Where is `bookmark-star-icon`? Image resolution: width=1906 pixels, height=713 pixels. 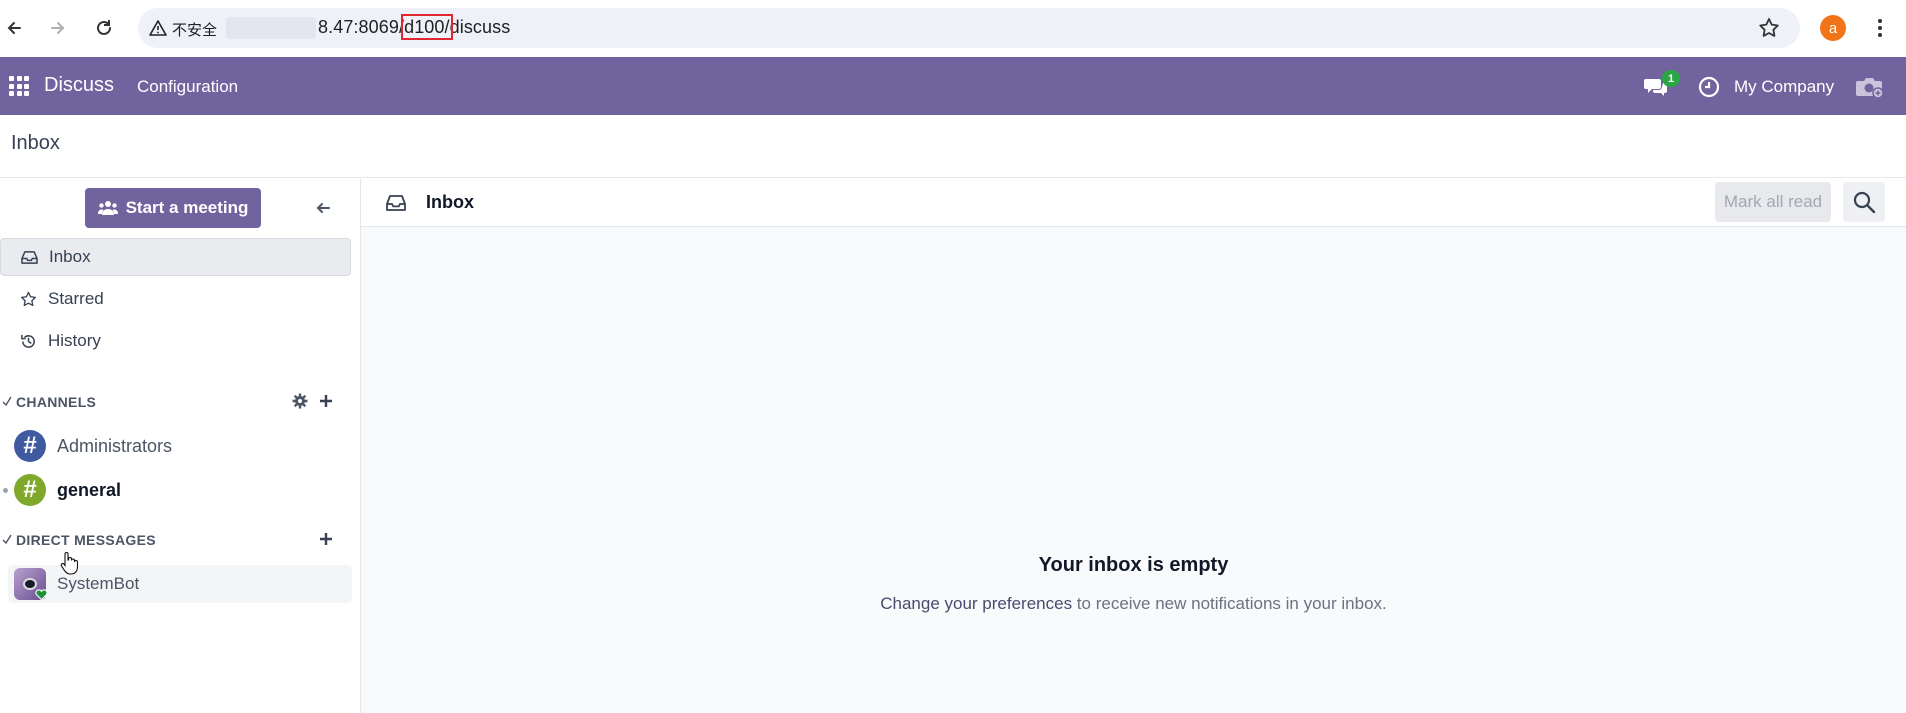 bookmark-star-icon is located at coordinates (1769, 28).